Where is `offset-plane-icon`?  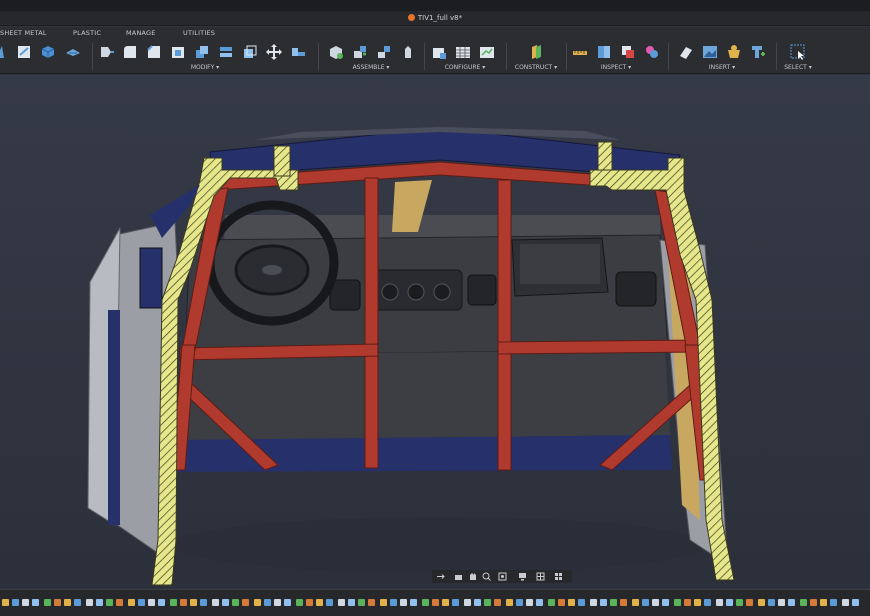 offset-plane-icon is located at coordinates (536, 52).